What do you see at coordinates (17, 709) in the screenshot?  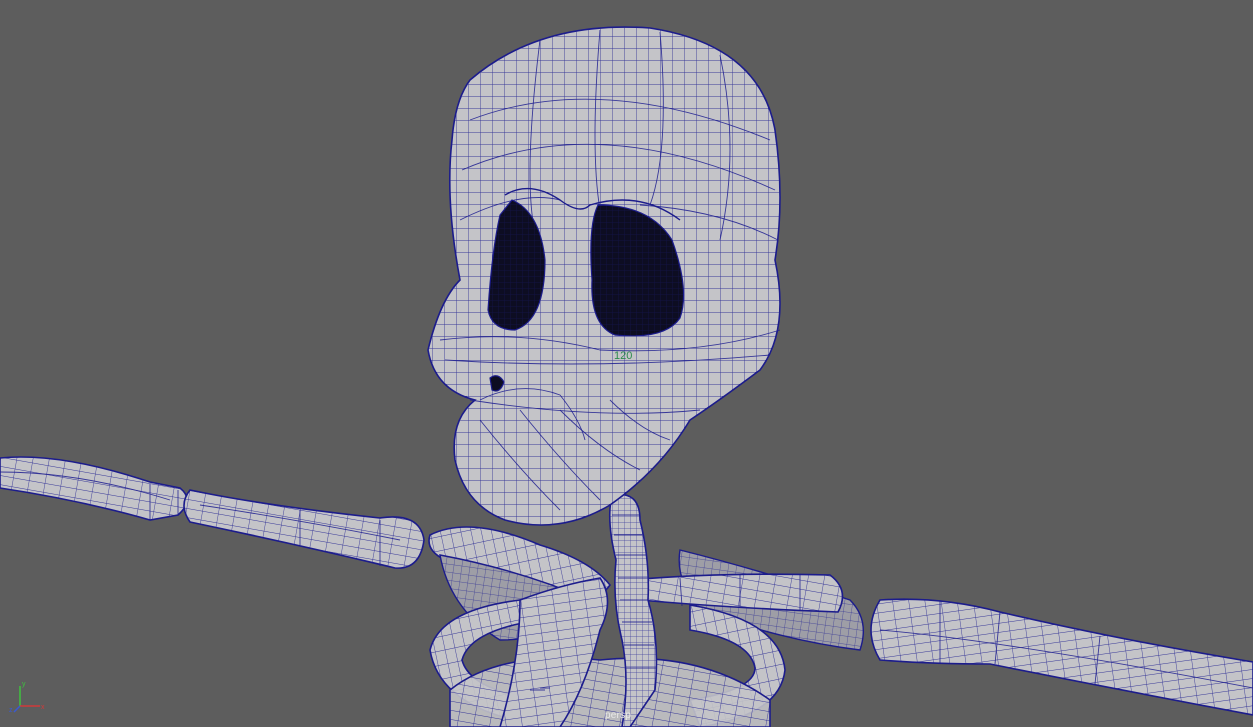 I see `axis-z-line` at bounding box center [17, 709].